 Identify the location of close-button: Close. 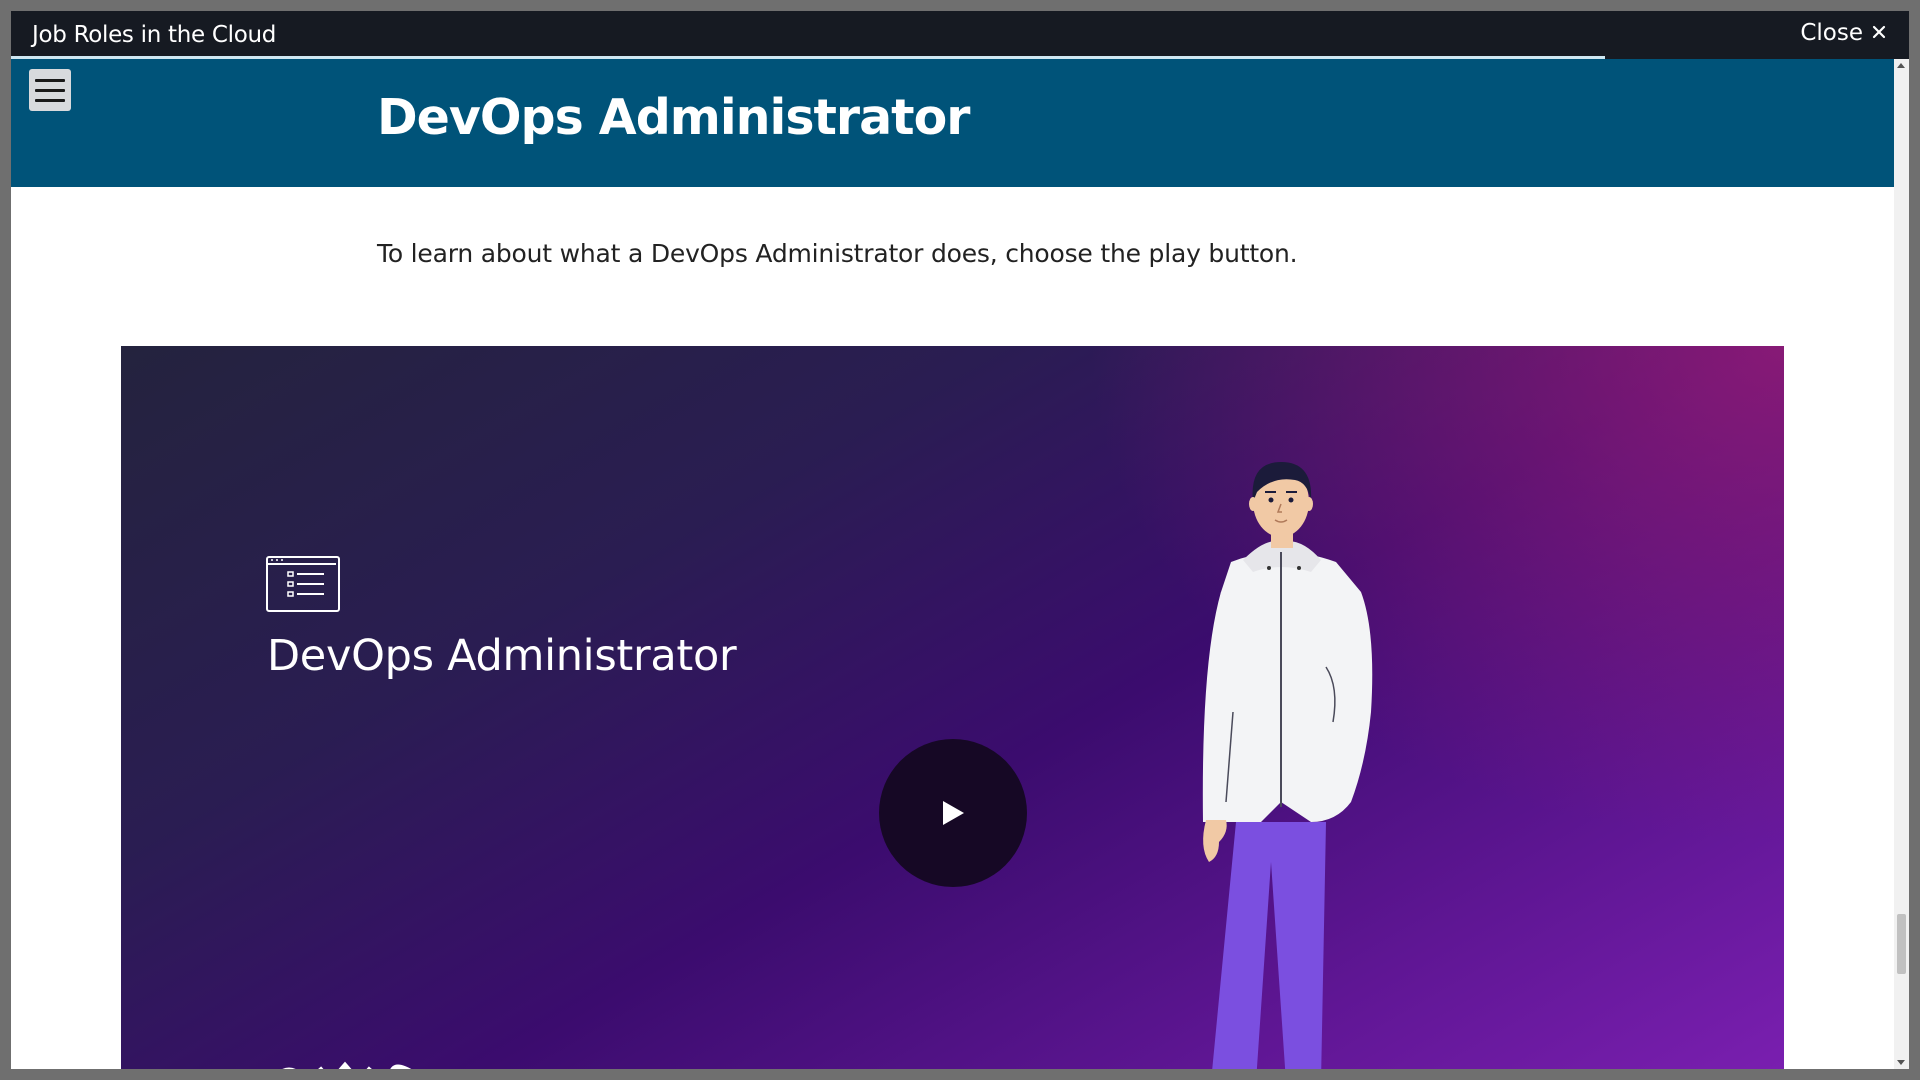
(1843, 33).